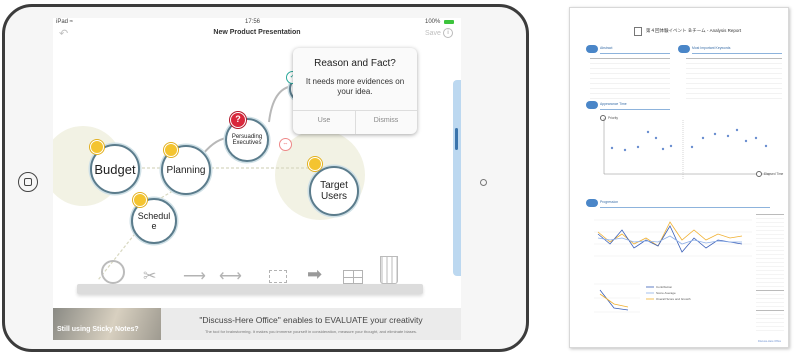 This screenshot has height=356, width=802. What do you see at coordinates (250, 289) in the screenshot?
I see `tool-shelf` at bounding box center [250, 289].